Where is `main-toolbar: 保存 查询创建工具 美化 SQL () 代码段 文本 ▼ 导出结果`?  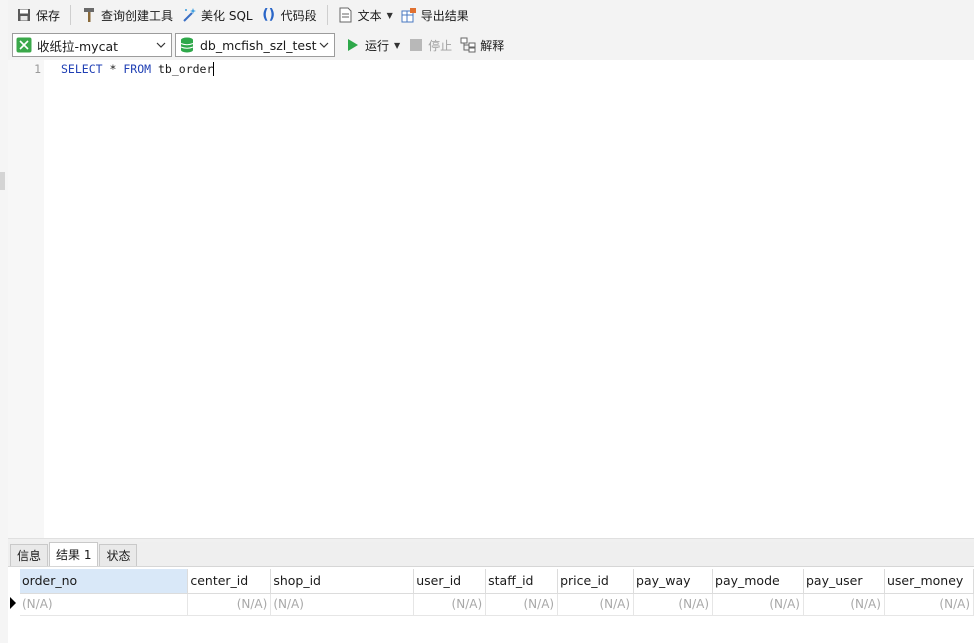
main-toolbar: 保存 查询创建工具 美化 SQL () 代码段 文本 ▼ 导出结果 is located at coordinates (491, 15).